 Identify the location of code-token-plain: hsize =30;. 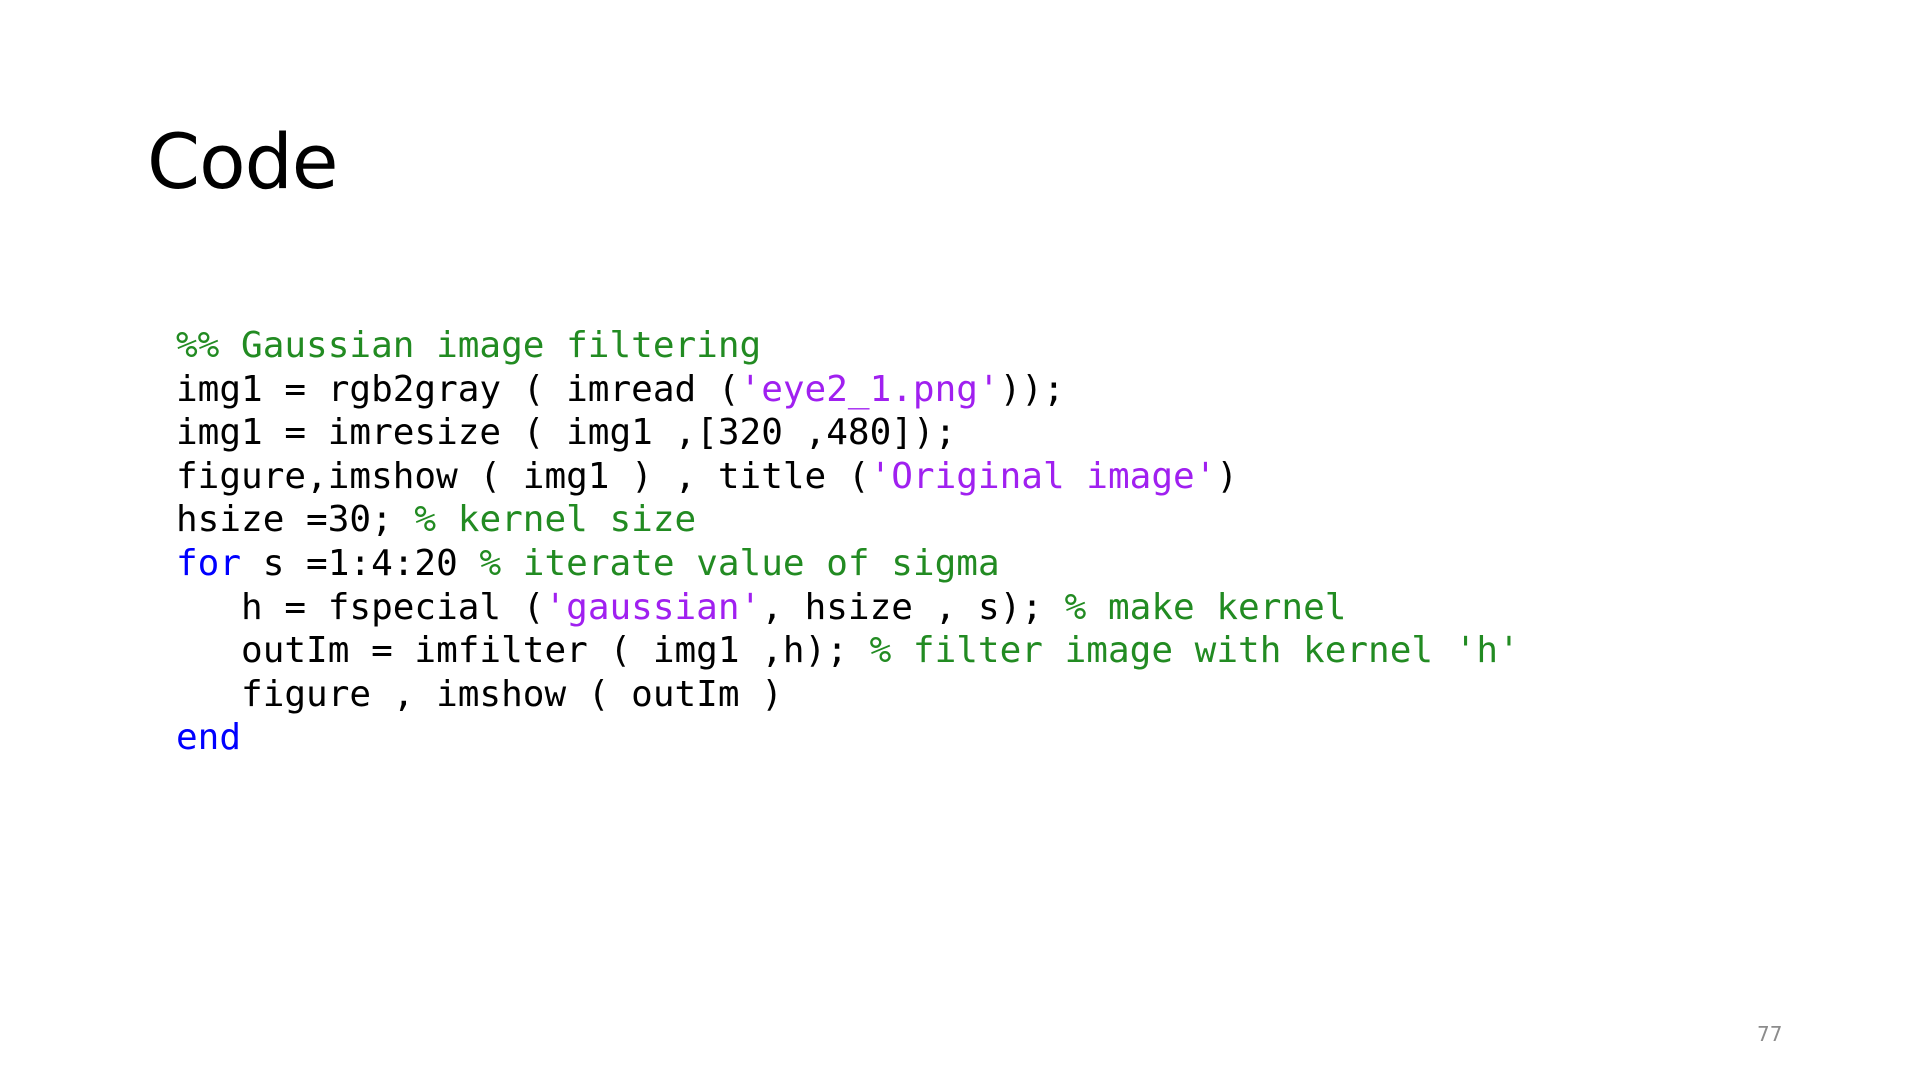
(295, 520).